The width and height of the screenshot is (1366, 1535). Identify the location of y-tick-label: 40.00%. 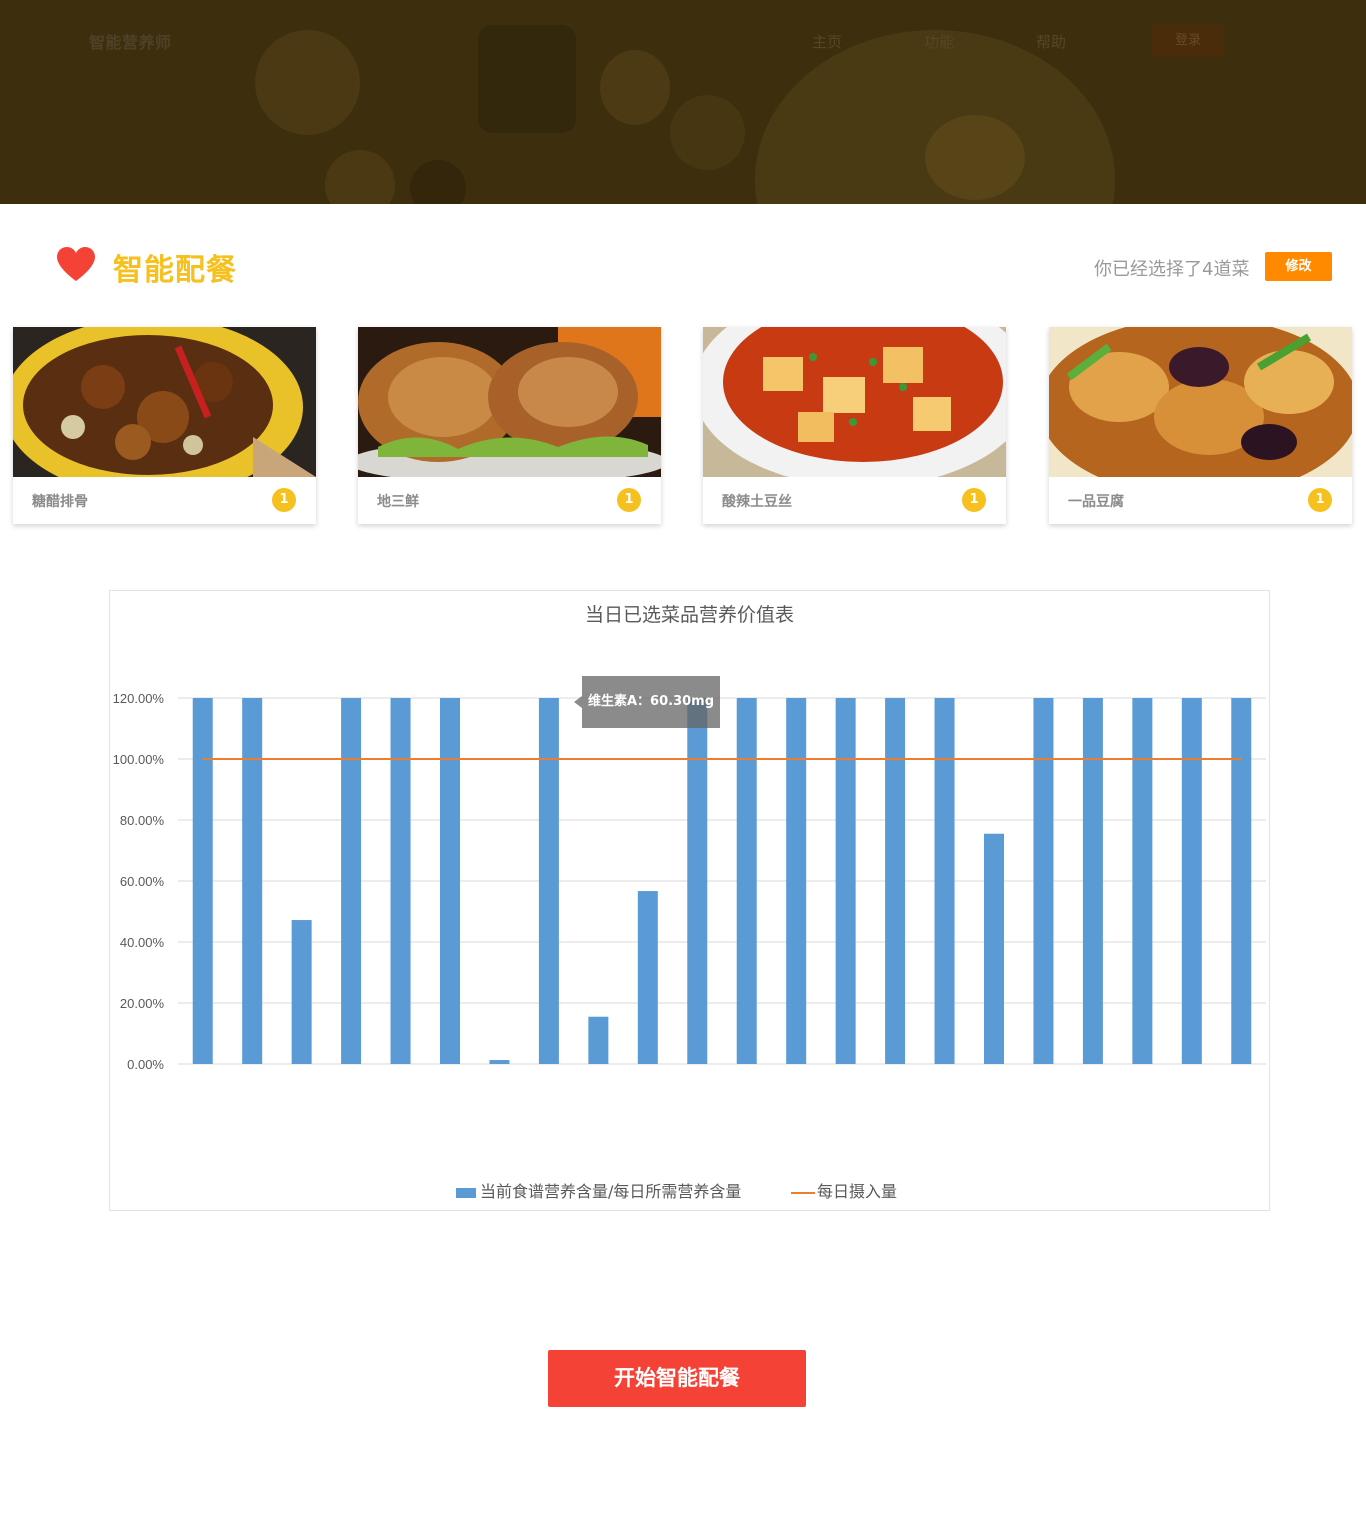
(142, 942).